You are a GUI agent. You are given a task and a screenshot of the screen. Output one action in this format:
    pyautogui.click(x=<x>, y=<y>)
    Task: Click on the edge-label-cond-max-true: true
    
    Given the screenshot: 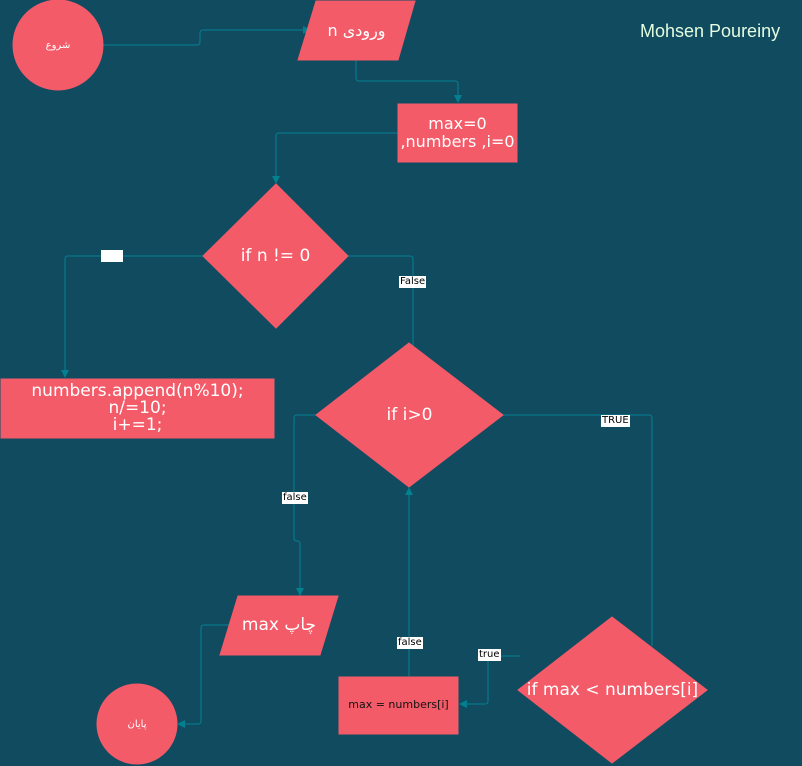 What is the action you would take?
    pyautogui.click(x=489, y=655)
    